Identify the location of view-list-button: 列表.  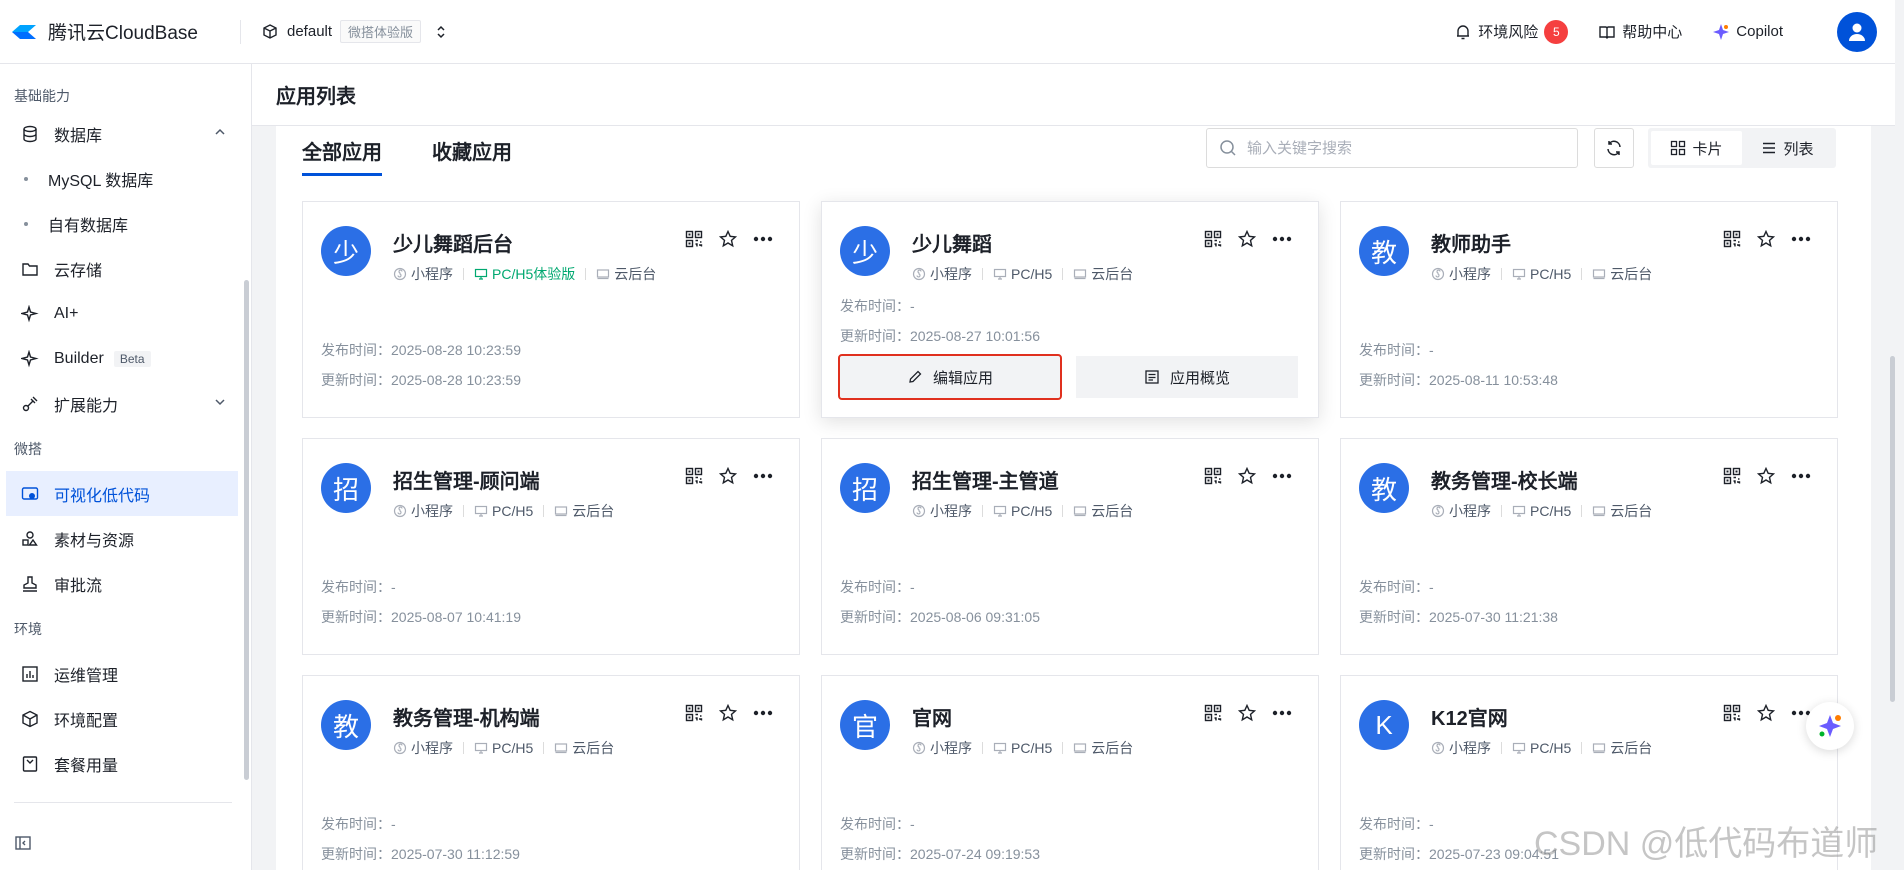
(1787, 148).